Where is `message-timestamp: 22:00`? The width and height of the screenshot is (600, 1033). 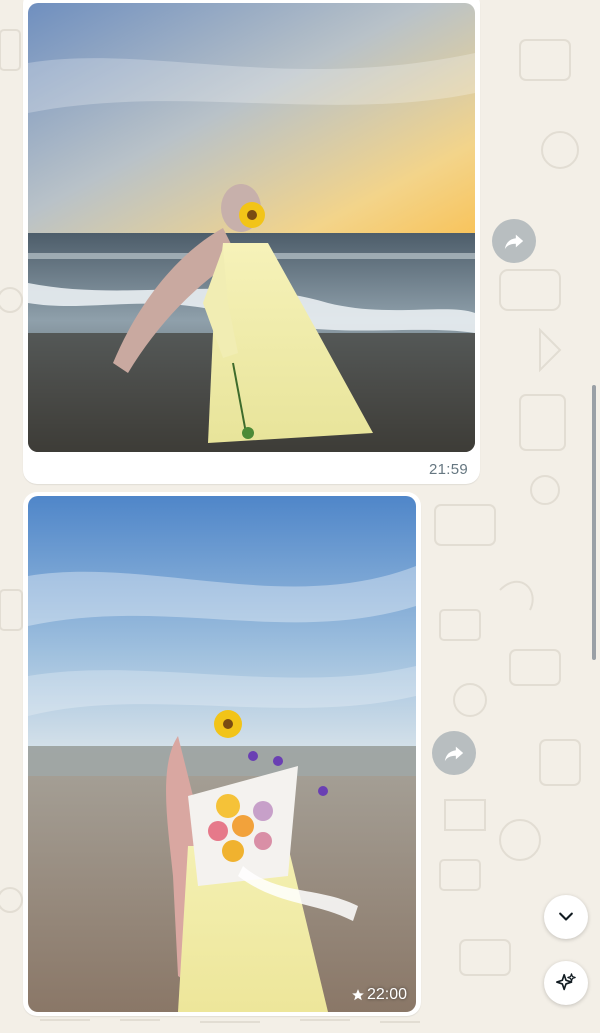 message-timestamp: 22:00 is located at coordinates (379, 995).